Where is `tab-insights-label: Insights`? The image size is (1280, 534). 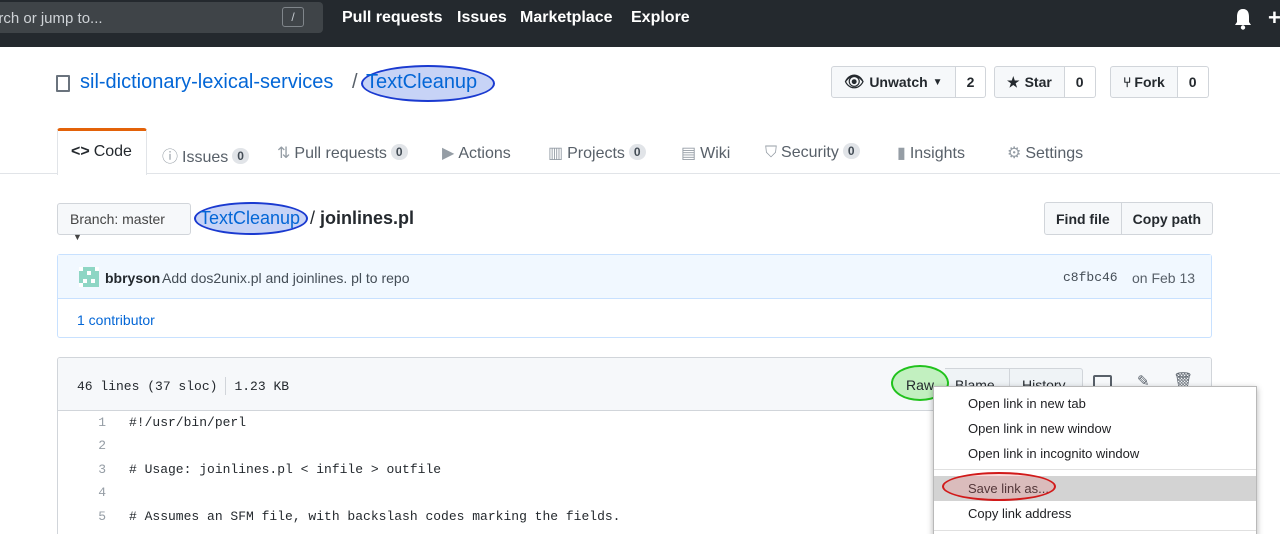
tab-insights-label: Insights is located at coordinates (937, 153).